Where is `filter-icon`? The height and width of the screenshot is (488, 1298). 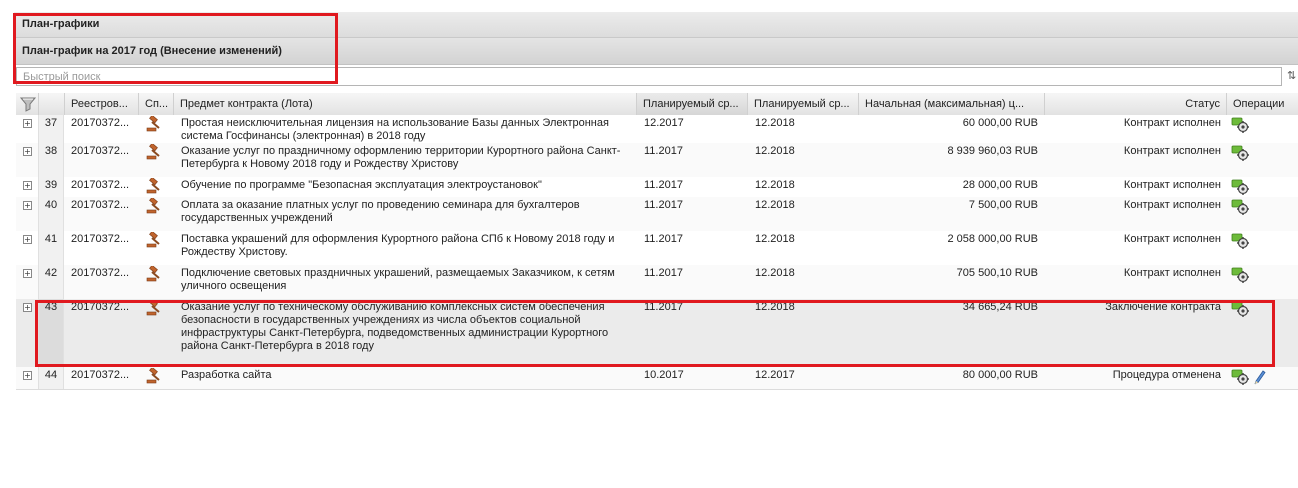 filter-icon is located at coordinates (28, 104).